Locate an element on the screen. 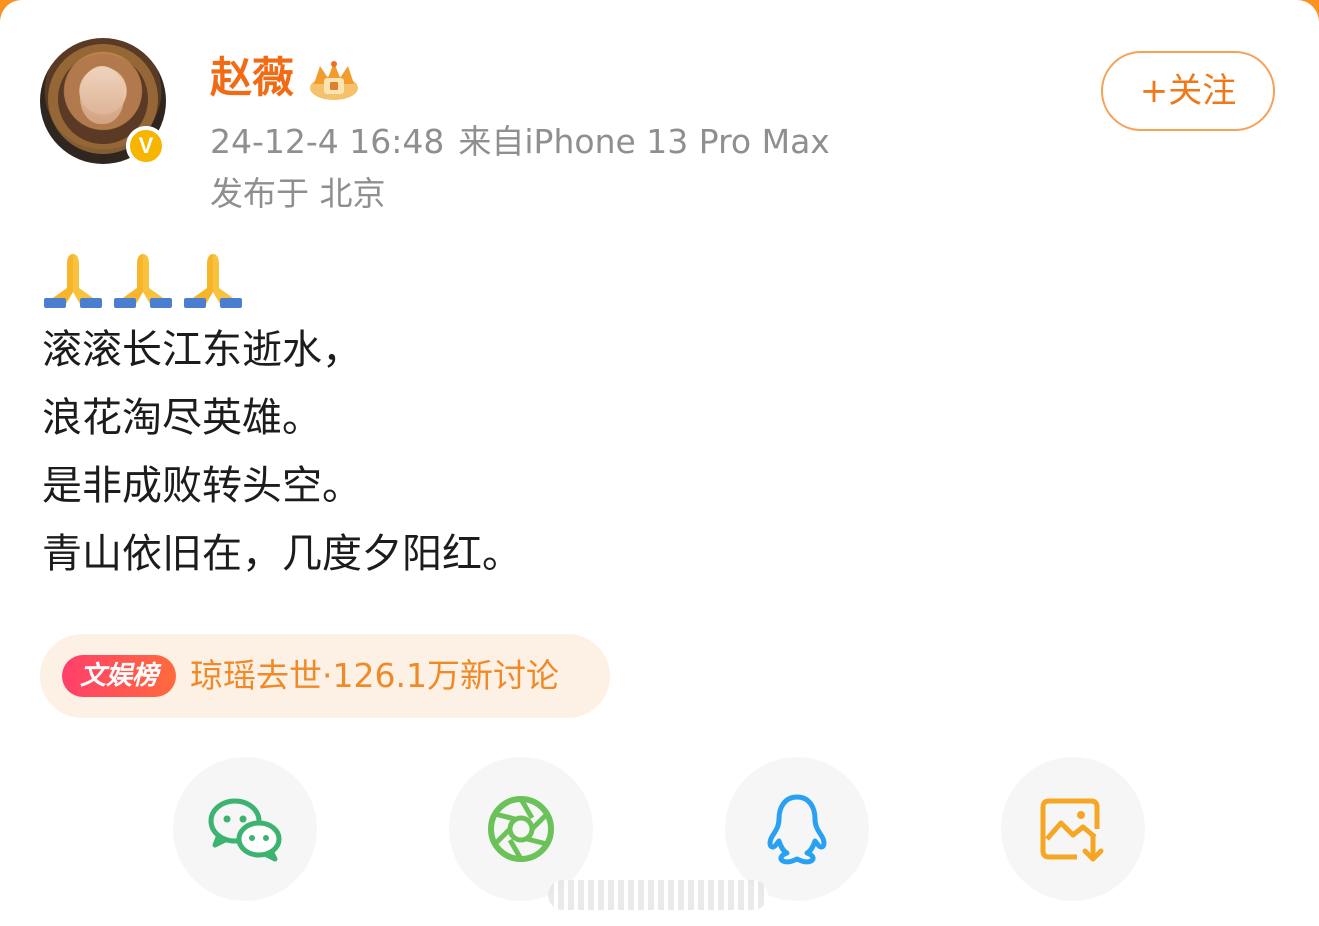  save-image-button is located at coordinates (1073, 829).